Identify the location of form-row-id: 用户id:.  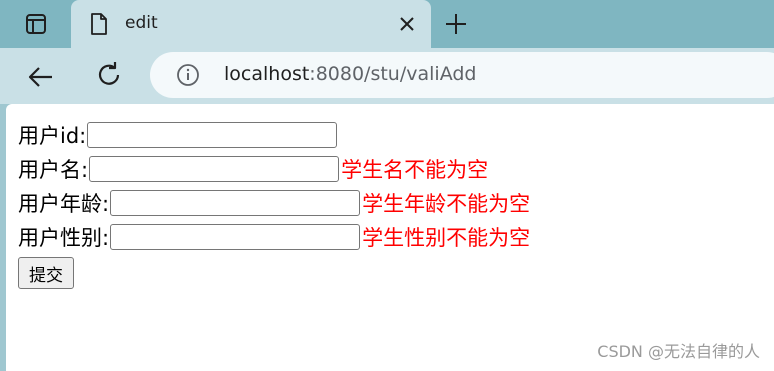
(274, 135).